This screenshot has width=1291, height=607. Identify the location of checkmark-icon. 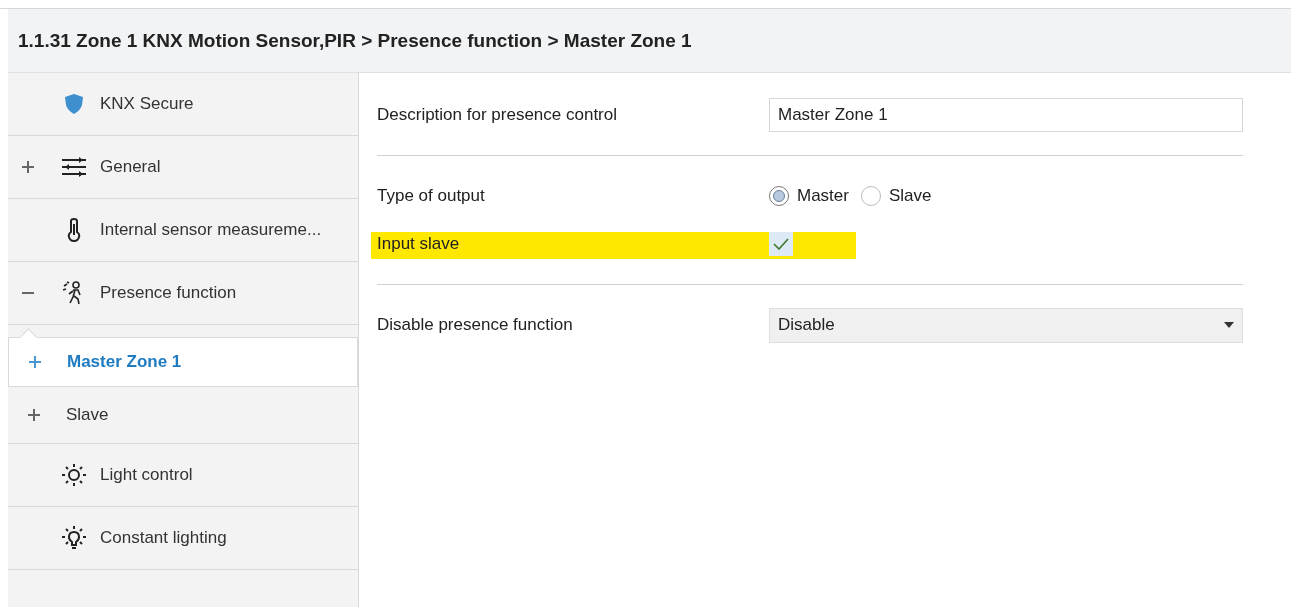
(781, 244).